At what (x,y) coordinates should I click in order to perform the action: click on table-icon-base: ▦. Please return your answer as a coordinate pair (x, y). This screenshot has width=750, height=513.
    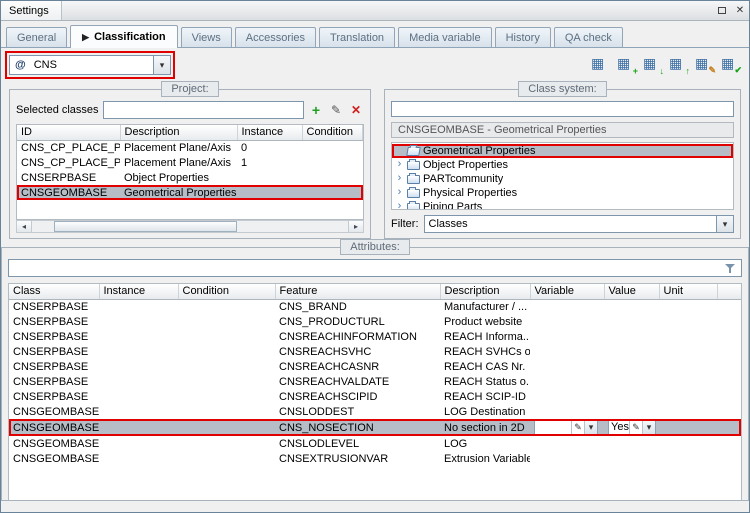
    Looking at the image, I should click on (598, 63).